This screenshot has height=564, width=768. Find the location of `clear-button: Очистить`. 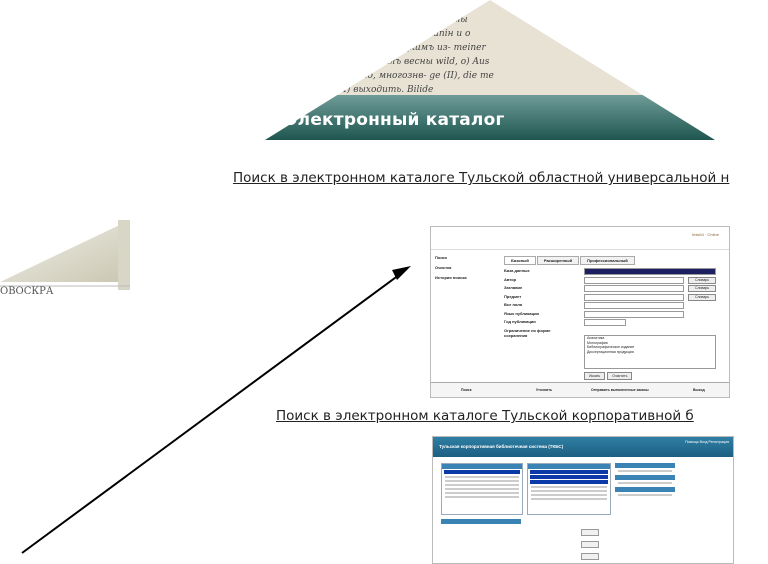

clear-button: Очистить is located at coordinates (620, 376).